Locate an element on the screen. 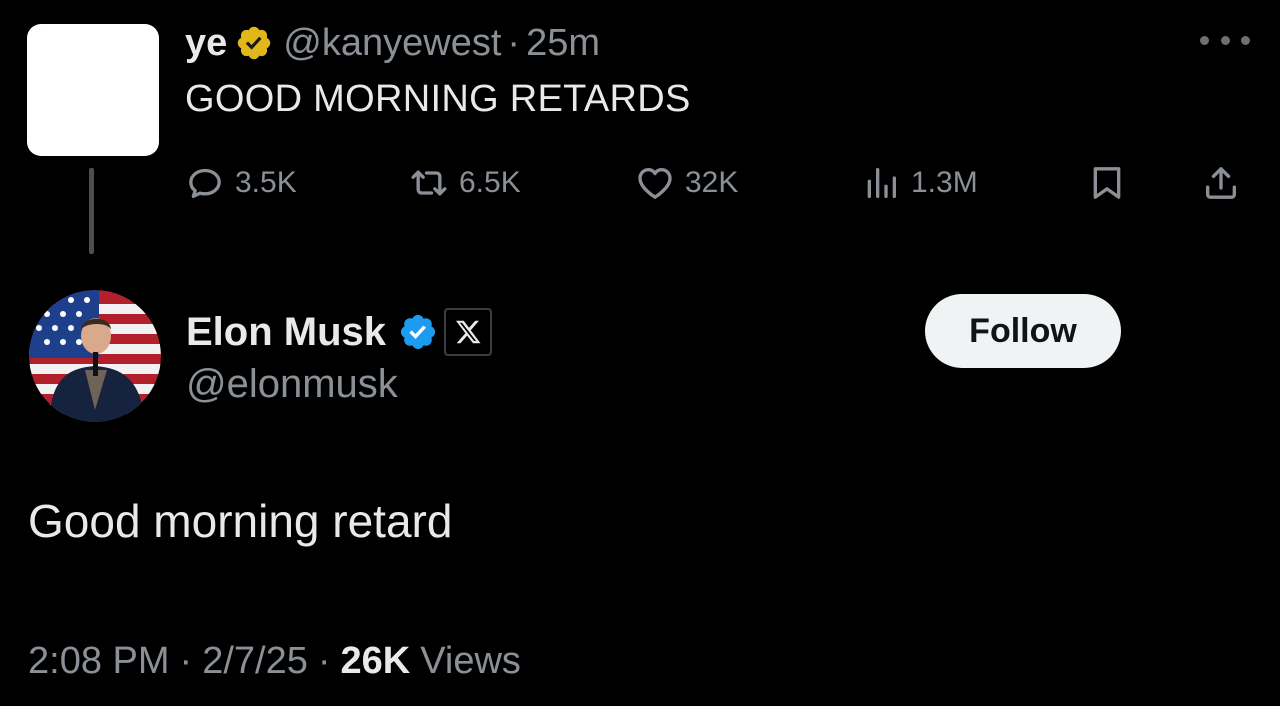  parent-tweet-text: GOOD MORNING RETARDS is located at coordinates (438, 99).